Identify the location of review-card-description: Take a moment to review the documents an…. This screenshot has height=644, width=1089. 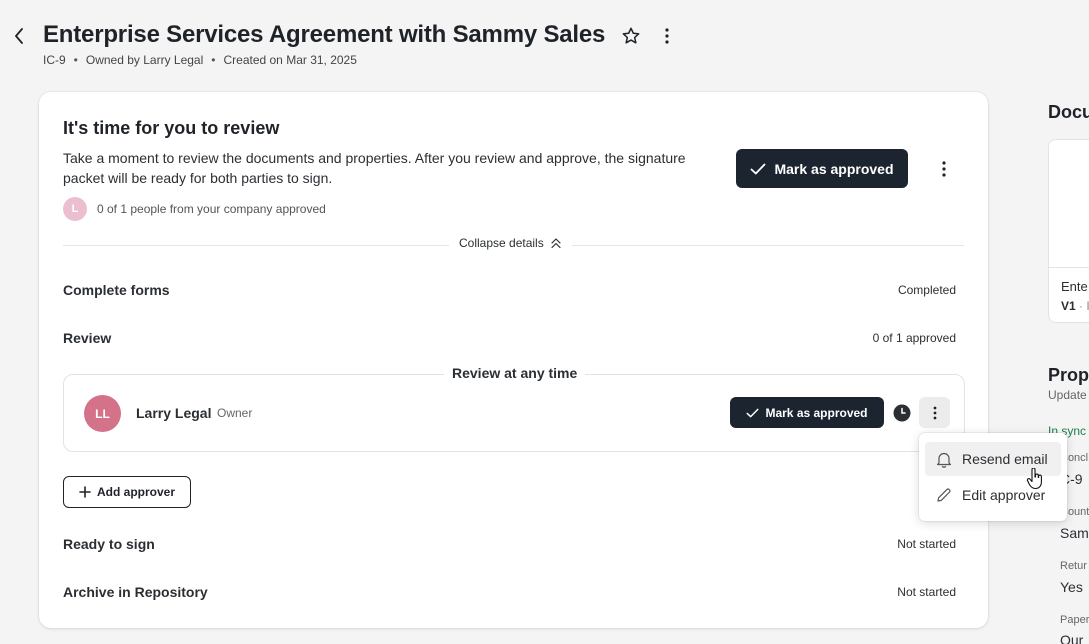
(374, 168).